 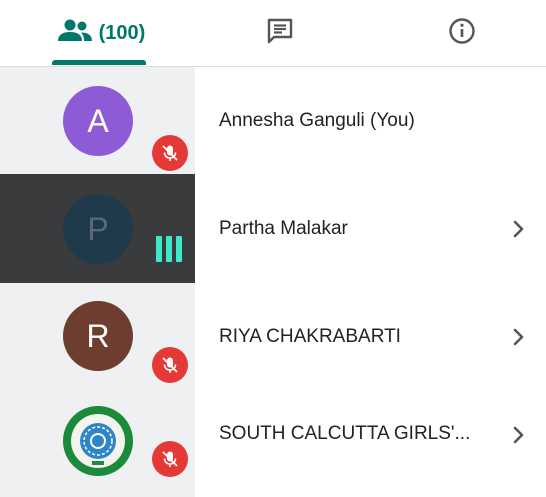 What do you see at coordinates (122, 32) in the screenshot?
I see `people-count: (100)` at bounding box center [122, 32].